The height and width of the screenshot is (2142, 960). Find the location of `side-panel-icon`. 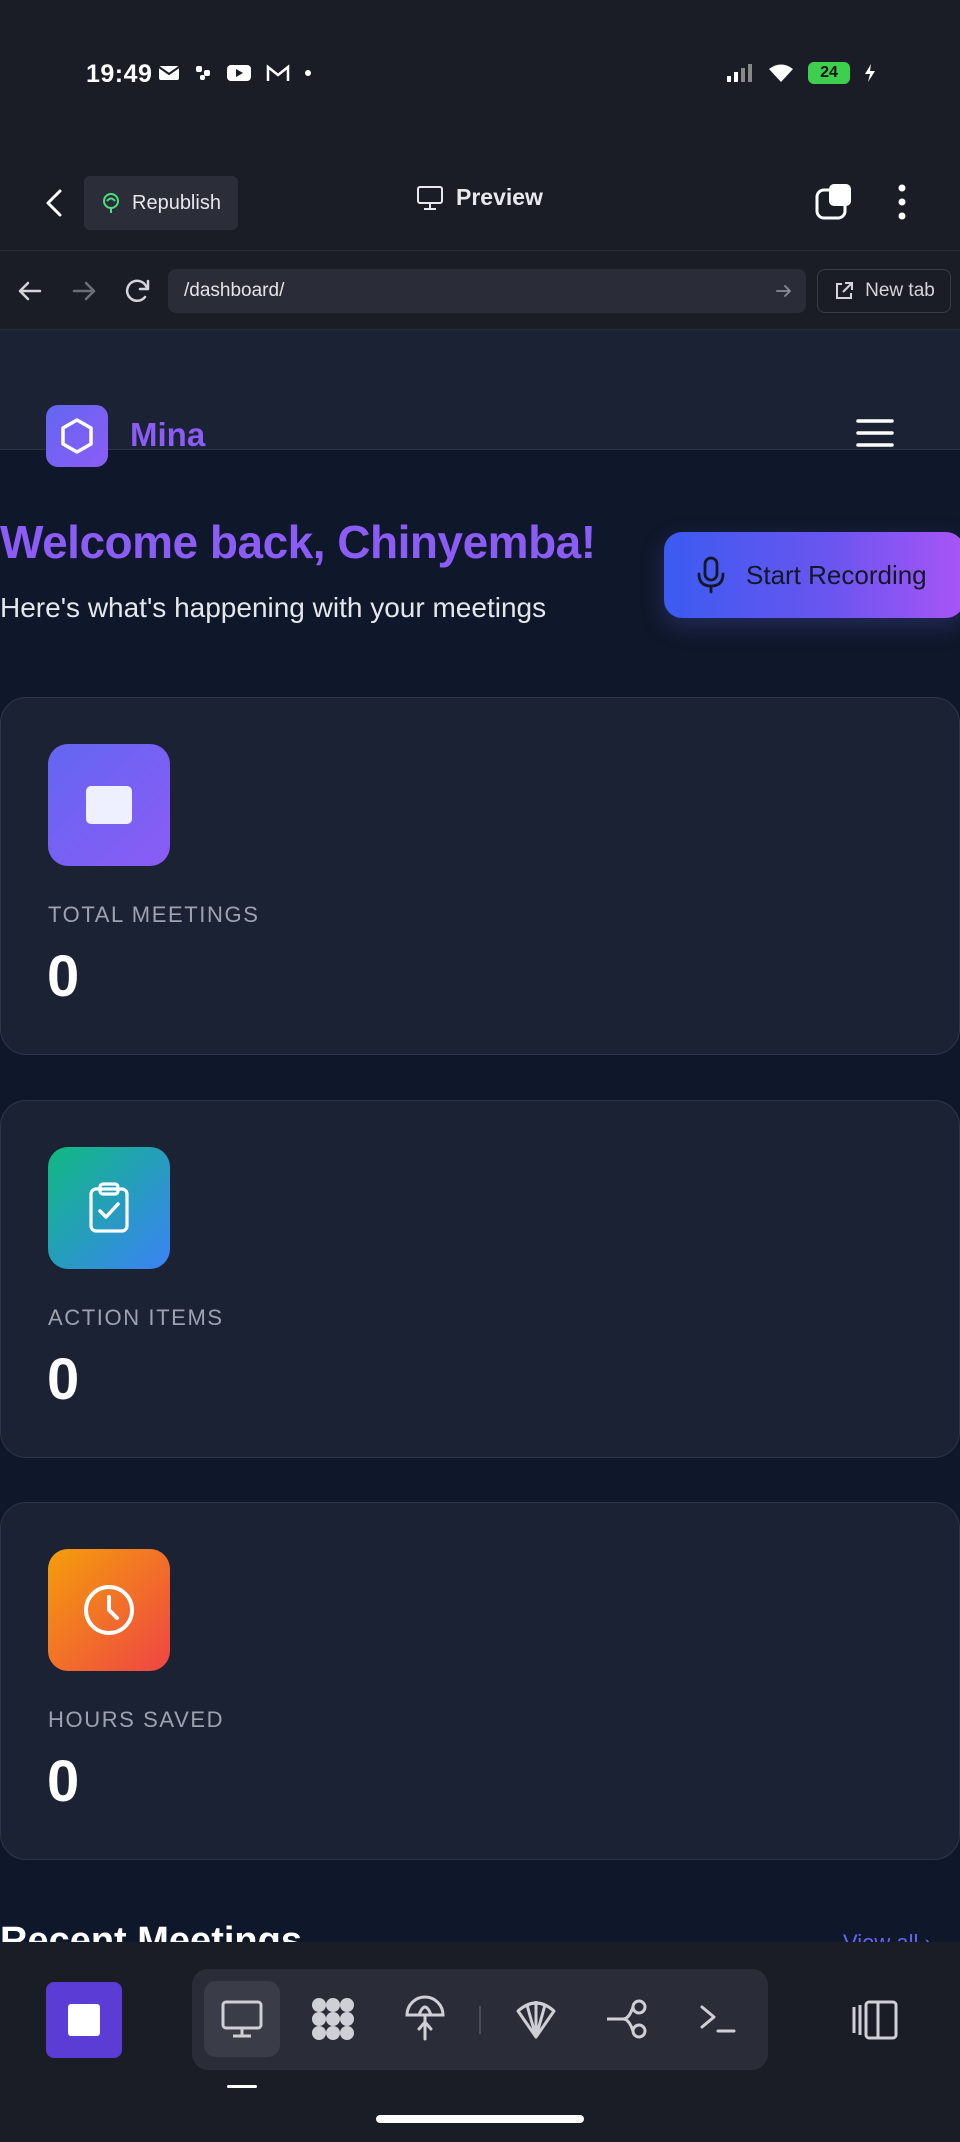

side-panel-icon is located at coordinates (875, 2020).